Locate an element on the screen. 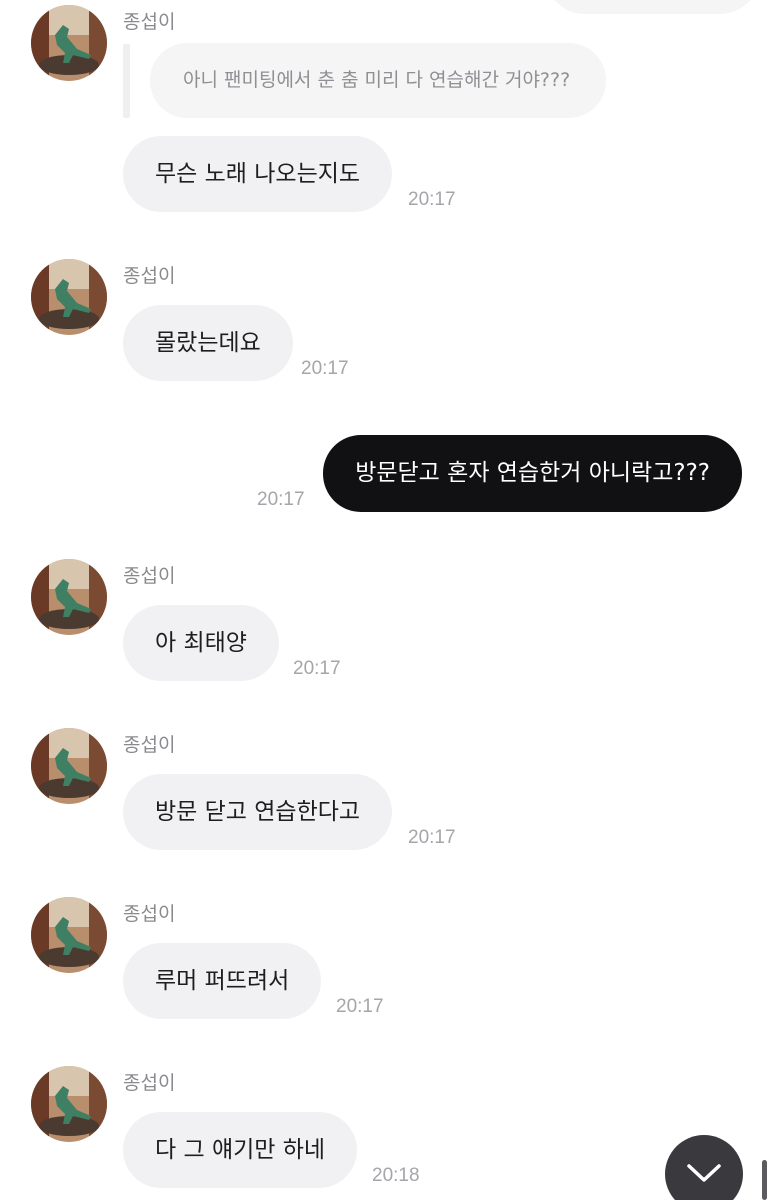 This screenshot has height=1200, width=773. quote-bar is located at coordinates (126, 81).